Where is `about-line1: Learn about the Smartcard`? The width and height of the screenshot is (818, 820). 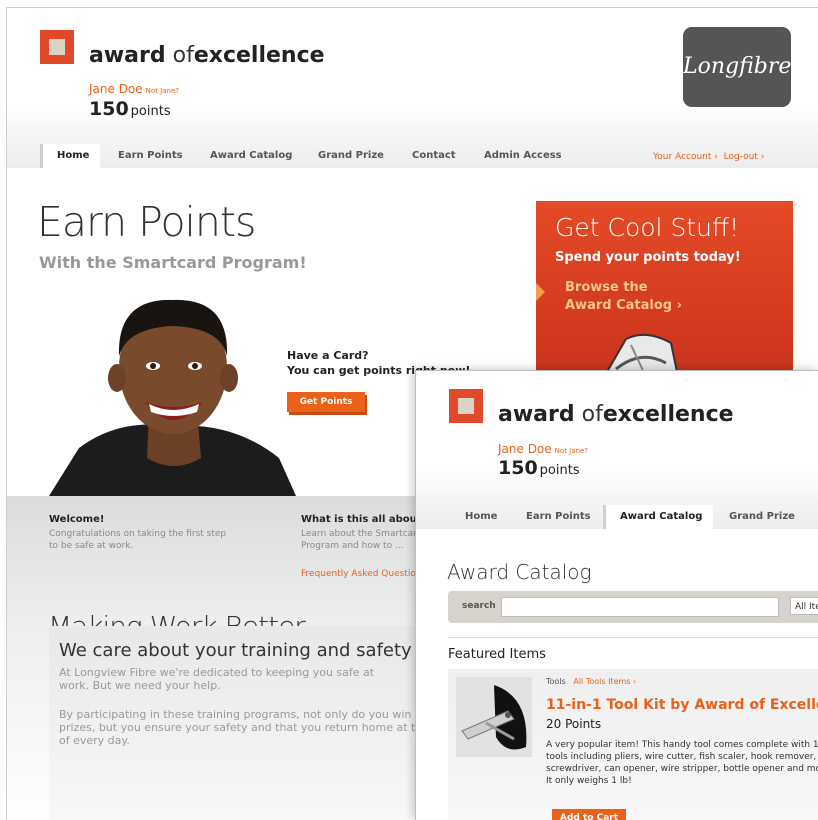
about-line1: Learn about the Smartcard is located at coordinates (362, 534).